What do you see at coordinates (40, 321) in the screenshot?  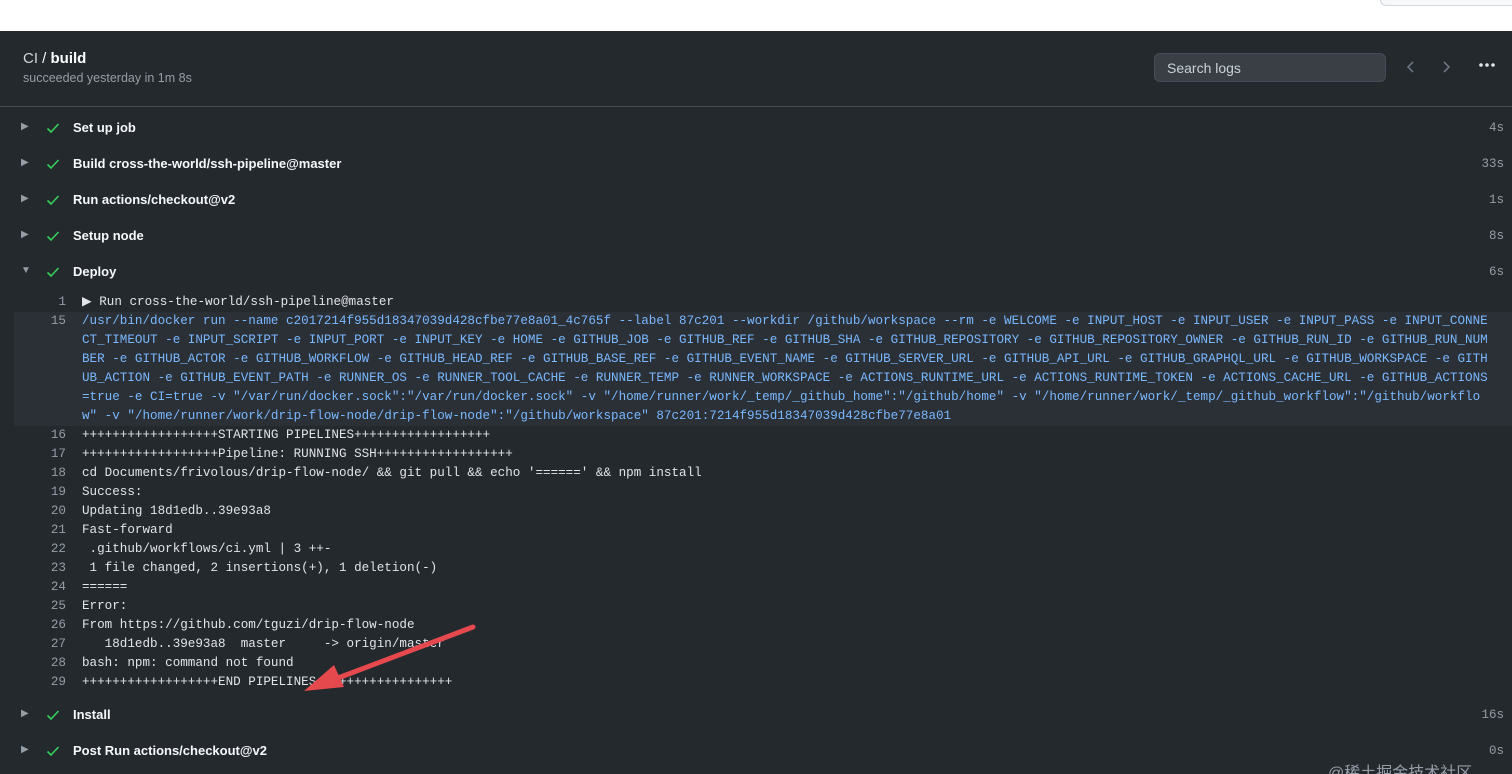 I see `line-number: 15` at bounding box center [40, 321].